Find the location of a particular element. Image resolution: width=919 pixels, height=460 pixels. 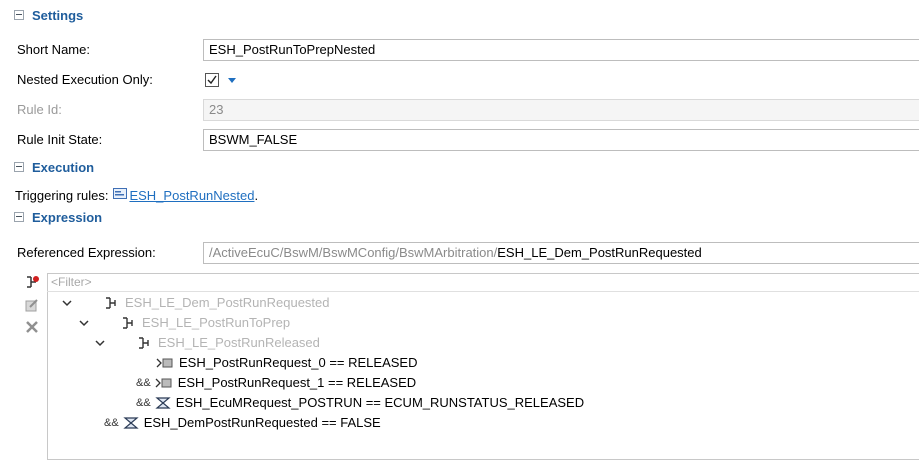

execution-section-title: Execution is located at coordinates (63, 167).